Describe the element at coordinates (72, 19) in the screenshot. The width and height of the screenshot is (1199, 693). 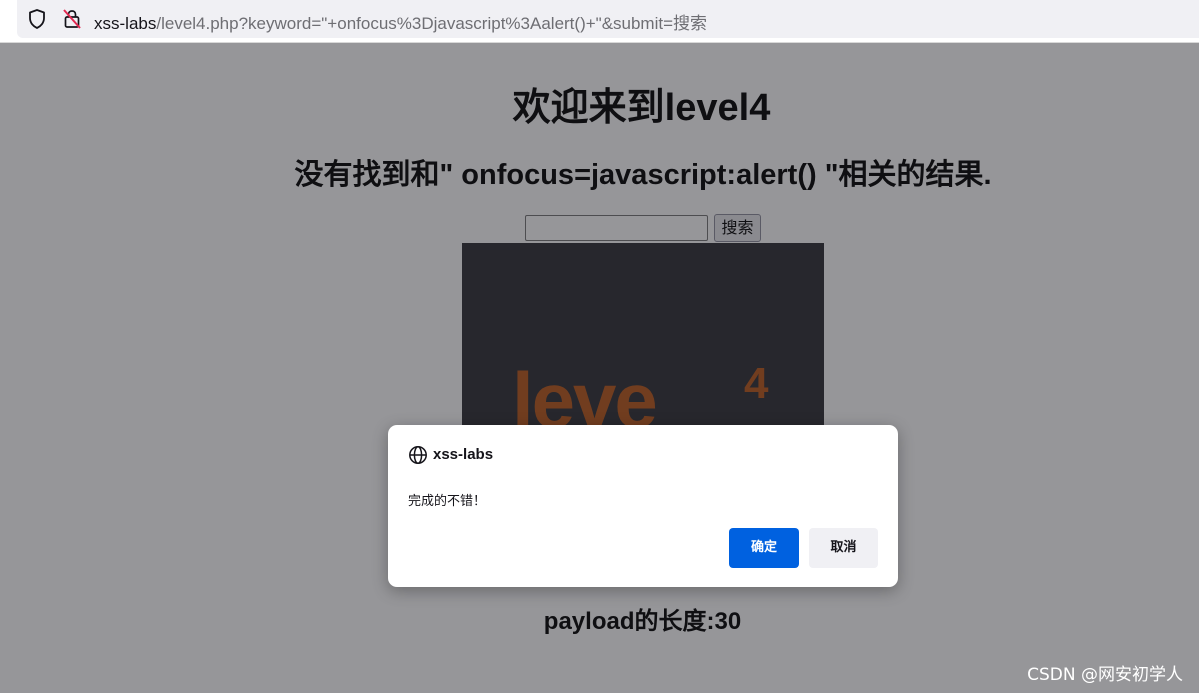
I see `lock-insecure-icon` at that location.